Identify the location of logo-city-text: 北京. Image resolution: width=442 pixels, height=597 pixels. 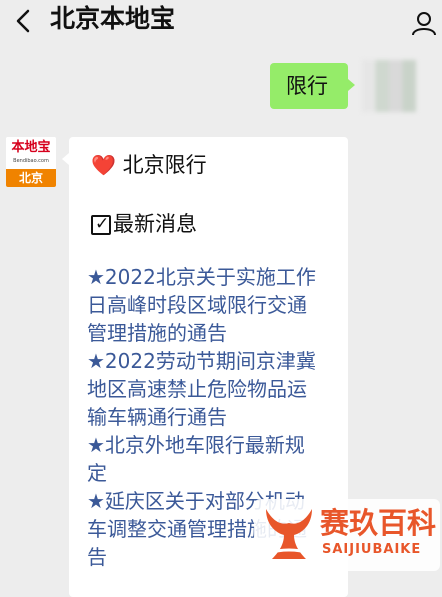
(30, 178).